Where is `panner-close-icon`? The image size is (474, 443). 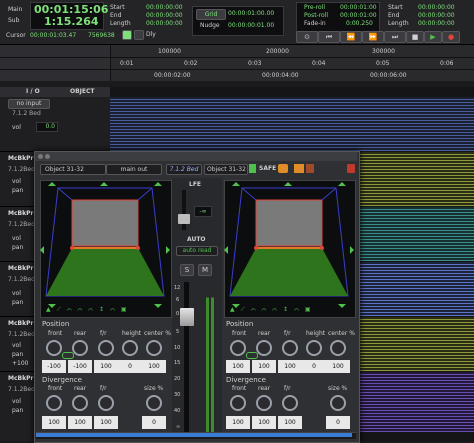
panner-close-icon is located at coordinates (351, 168).